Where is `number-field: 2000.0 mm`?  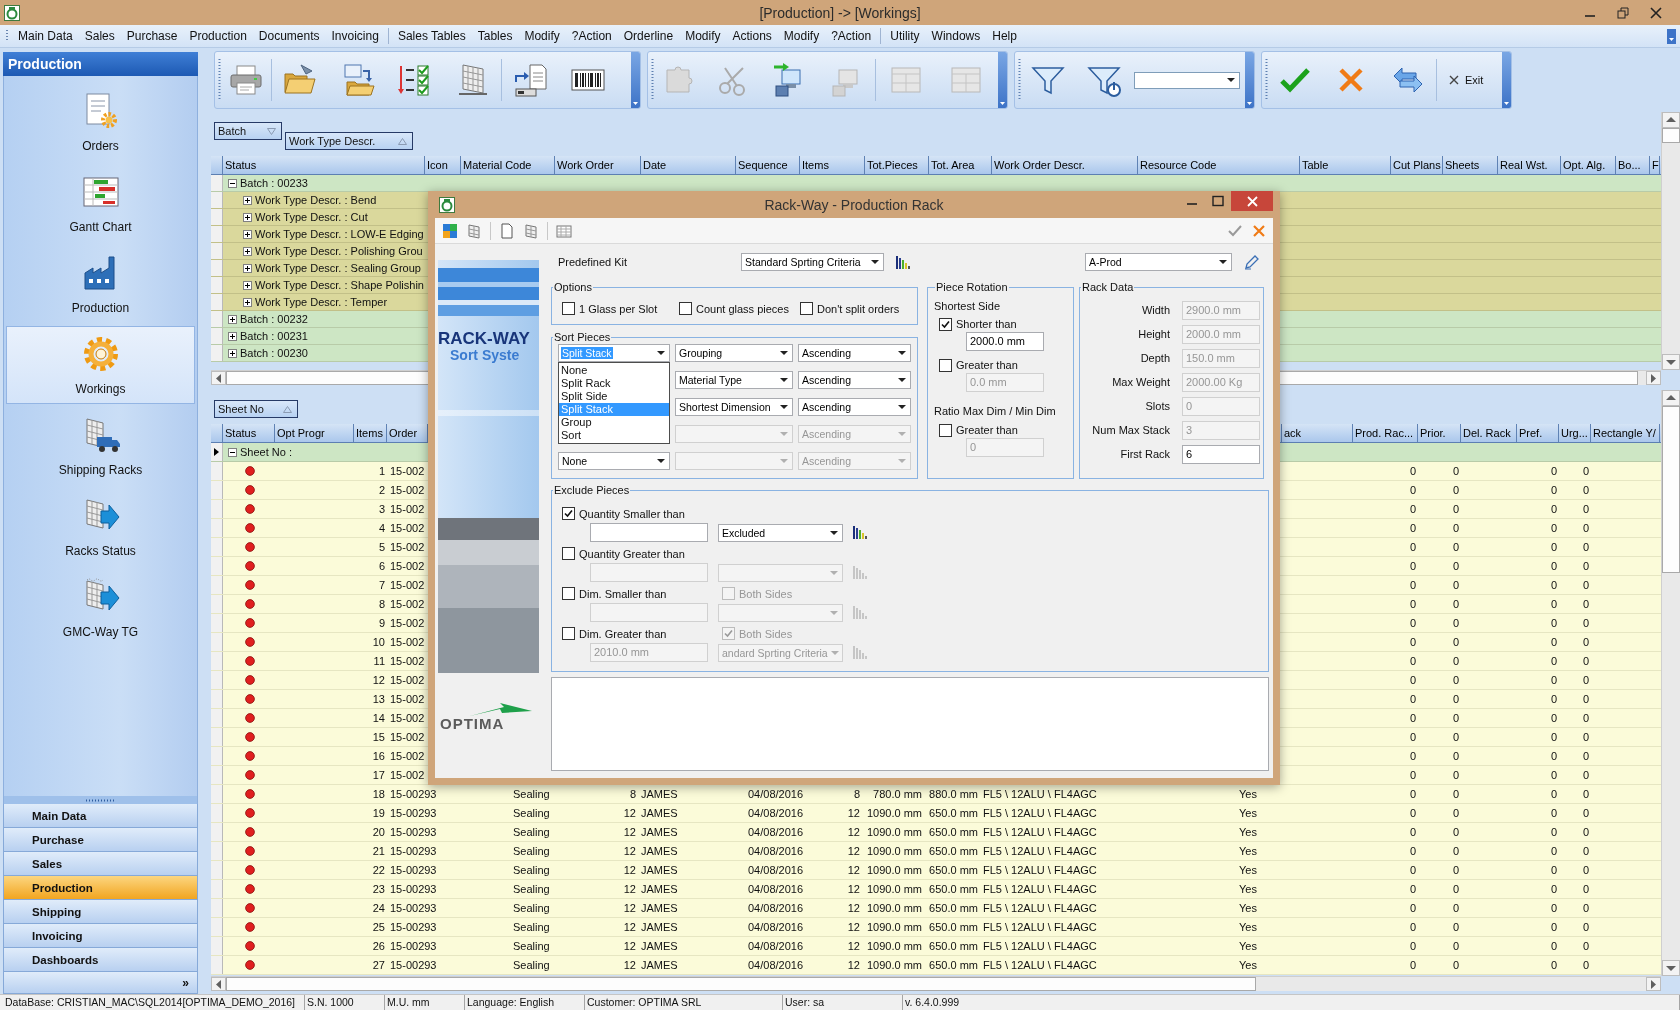
number-field: 2000.0 mm is located at coordinates (1005, 341).